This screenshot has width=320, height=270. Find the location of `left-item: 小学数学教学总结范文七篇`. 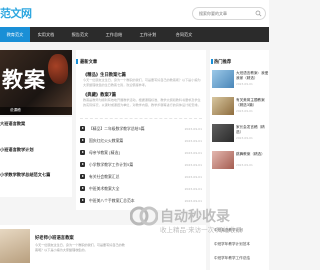

left-item: 小学数学教学总结范文七篇 is located at coordinates (25, 175).